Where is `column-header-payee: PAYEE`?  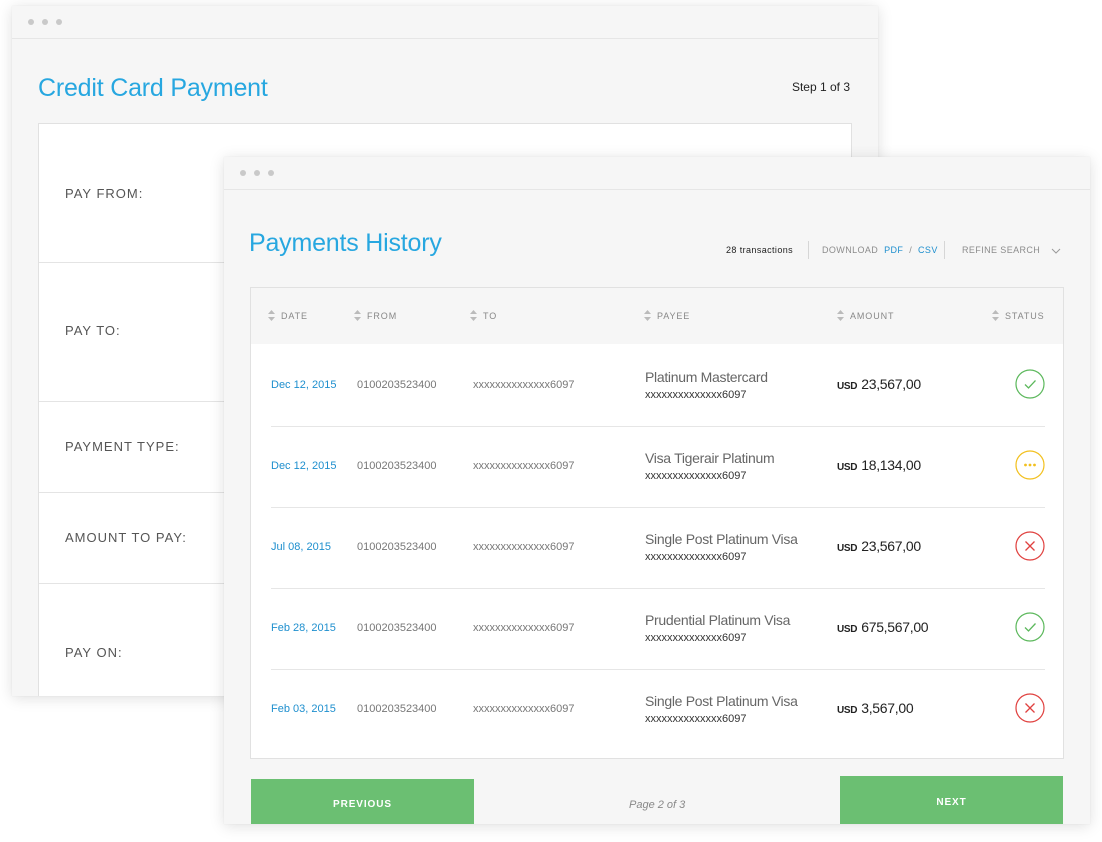 column-header-payee: PAYEE is located at coordinates (667, 315).